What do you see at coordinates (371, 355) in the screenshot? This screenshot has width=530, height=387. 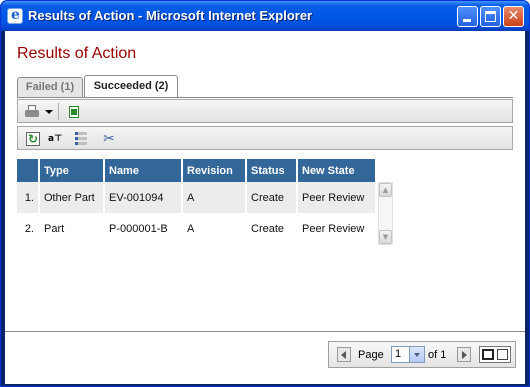 I see `page-label: Page` at bounding box center [371, 355].